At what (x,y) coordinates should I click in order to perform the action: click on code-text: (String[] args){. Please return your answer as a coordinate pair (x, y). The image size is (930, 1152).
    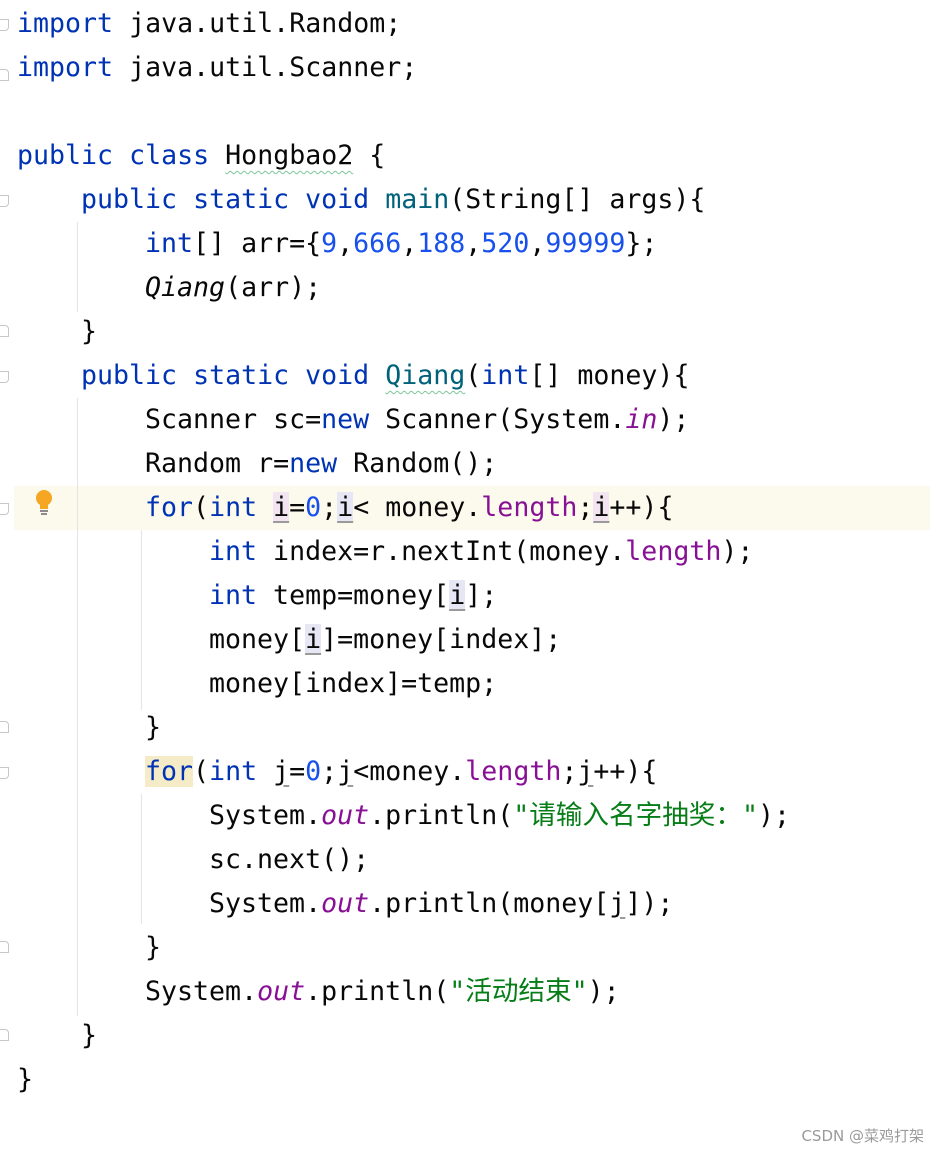
    Looking at the image, I should click on (577, 199).